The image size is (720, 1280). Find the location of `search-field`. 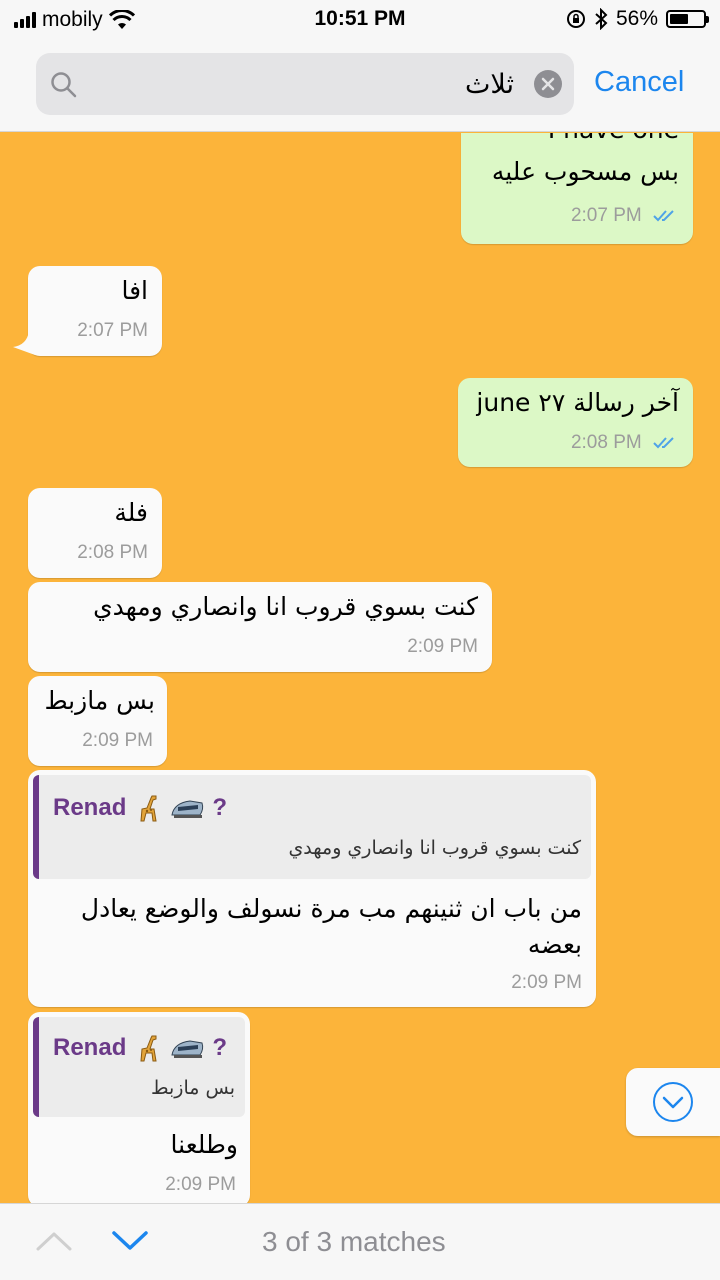

search-field is located at coordinates (305, 84).